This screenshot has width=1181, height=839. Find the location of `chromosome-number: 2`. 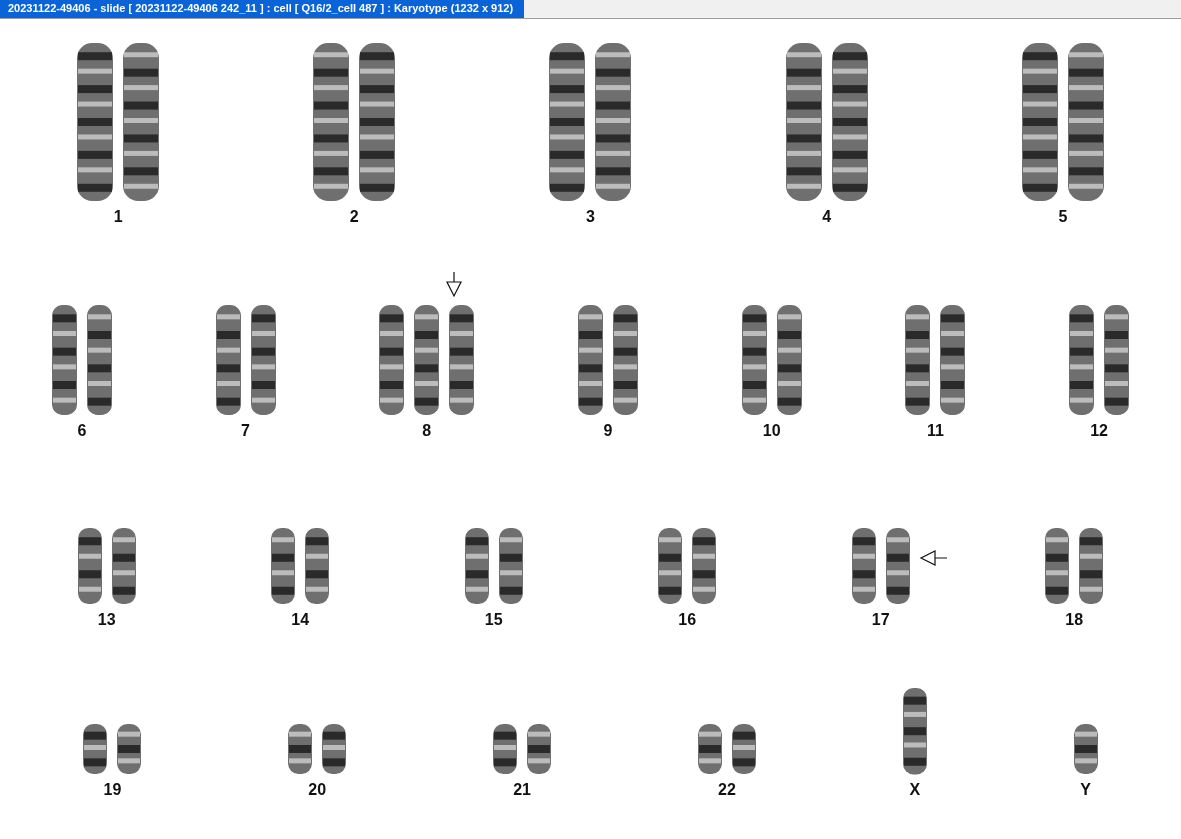

chromosome-number: 2 is located at coordinates (354, 217).